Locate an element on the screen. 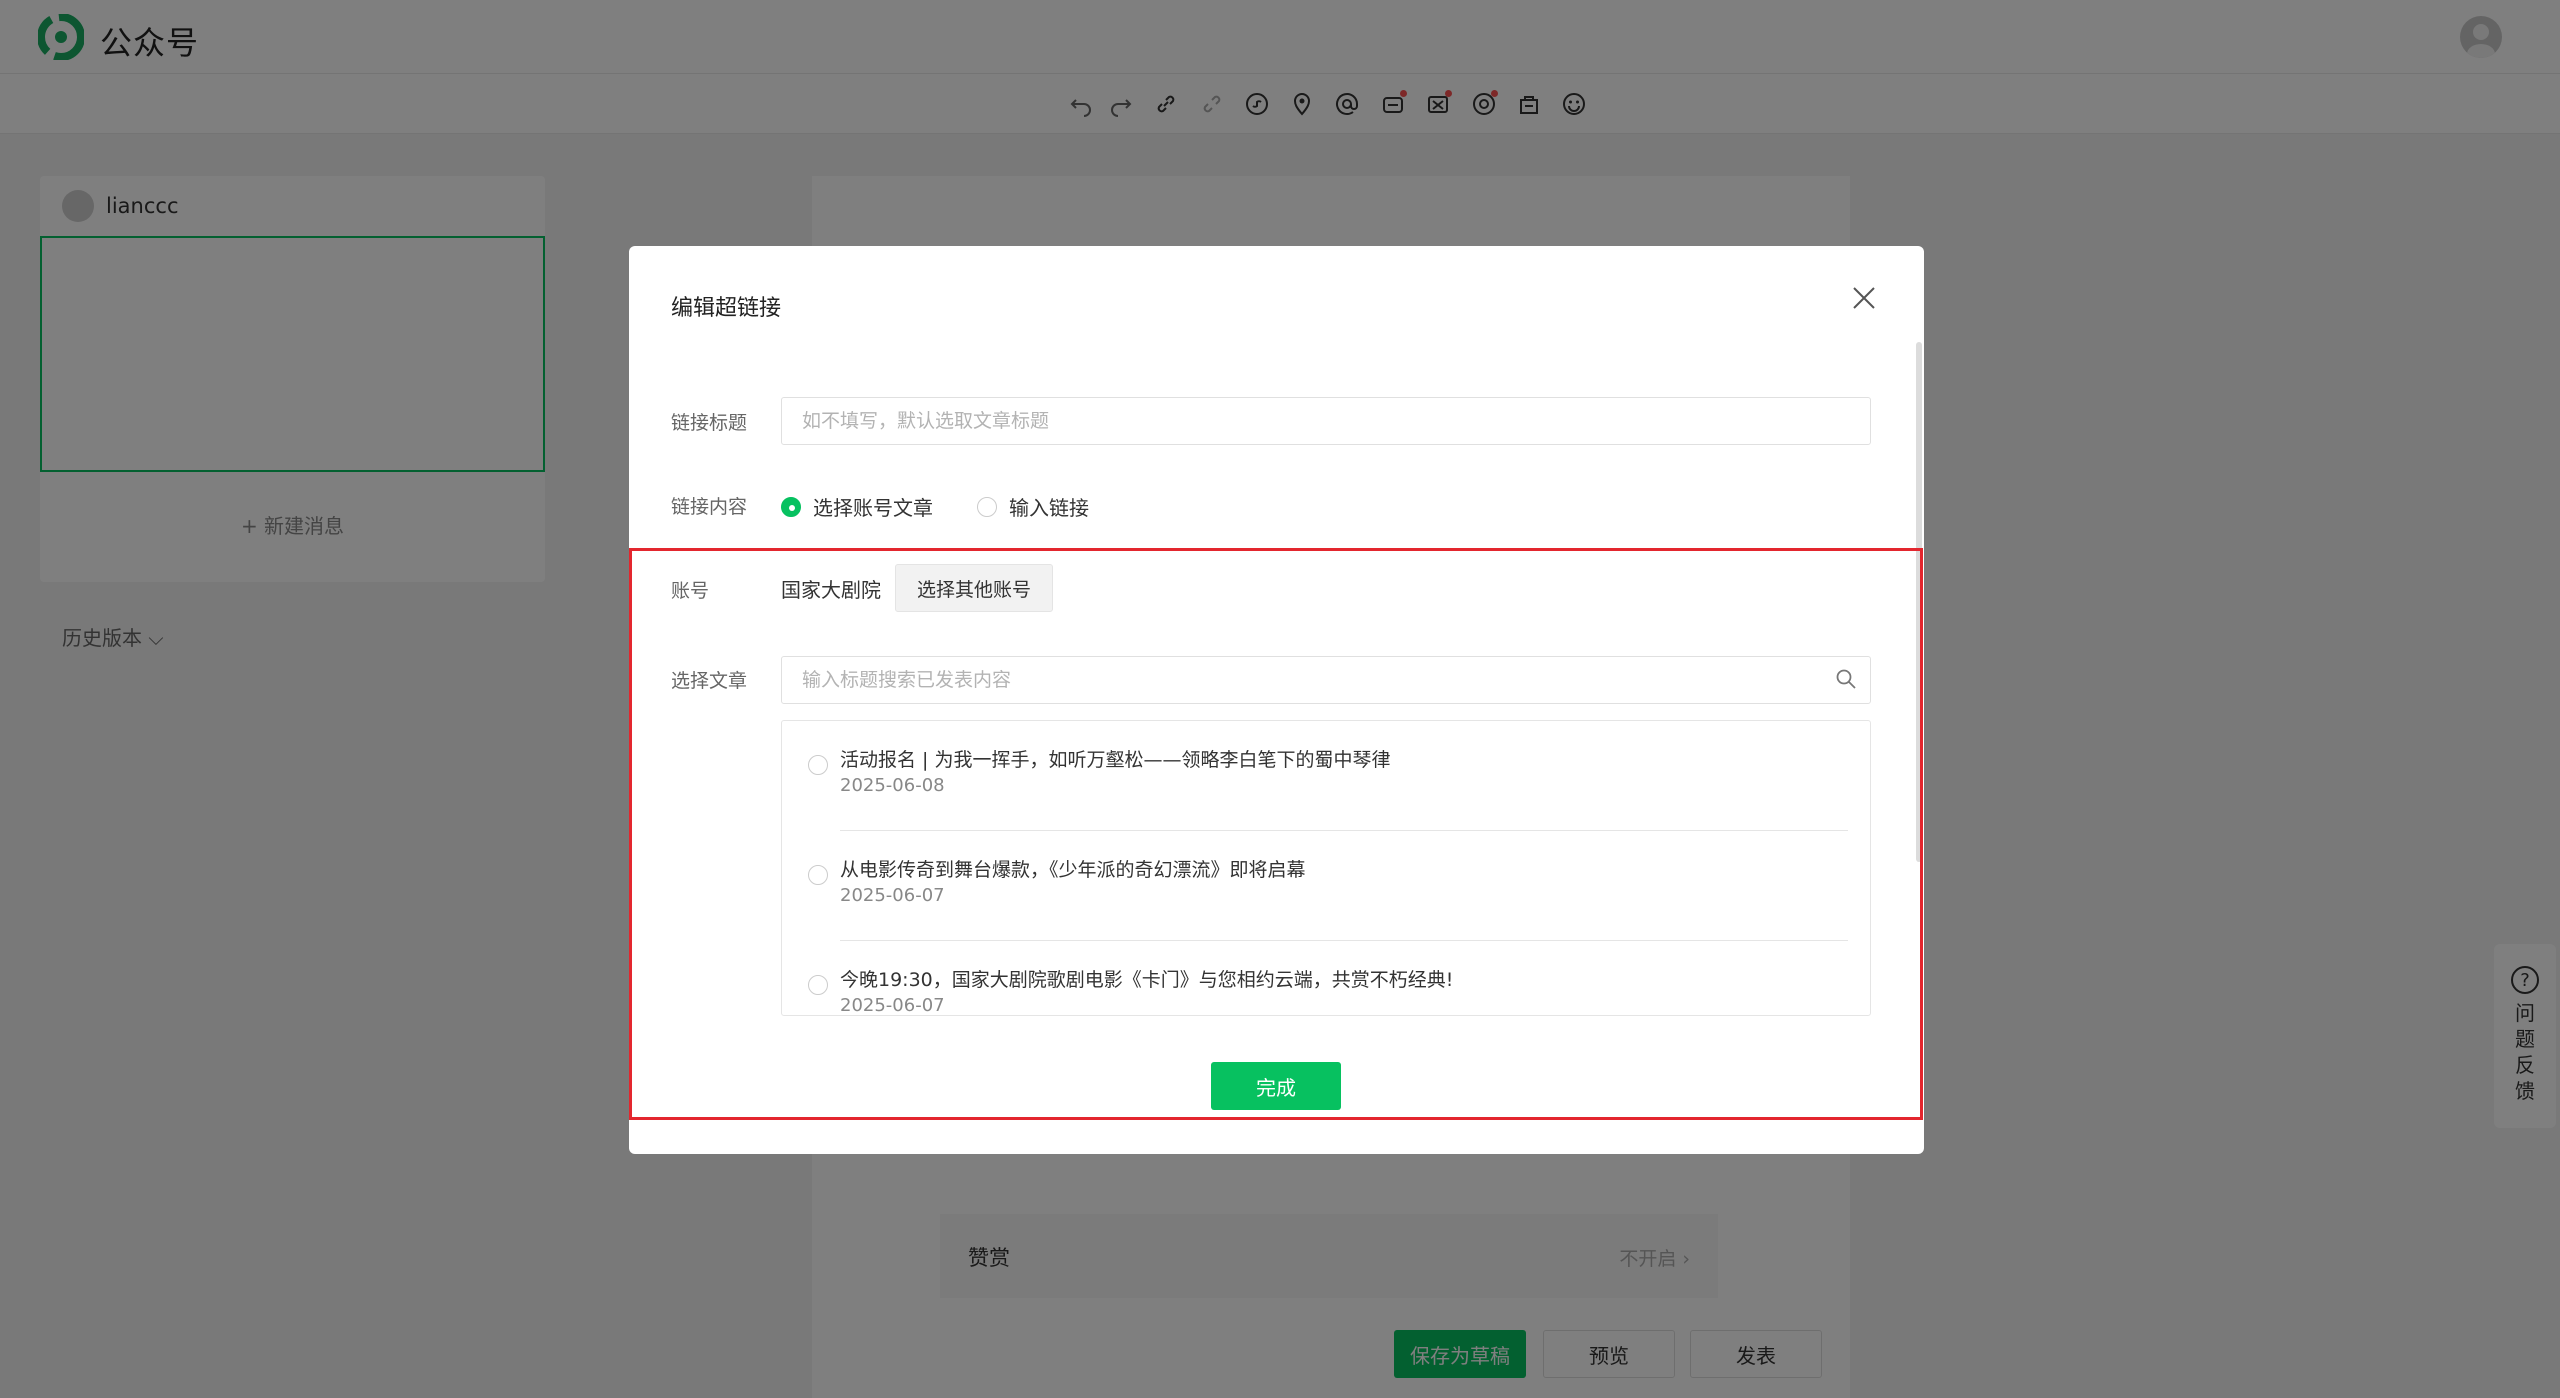 This screenshot has width=2560, height=1398. link-title-input is located at coordinates (1326, 421).